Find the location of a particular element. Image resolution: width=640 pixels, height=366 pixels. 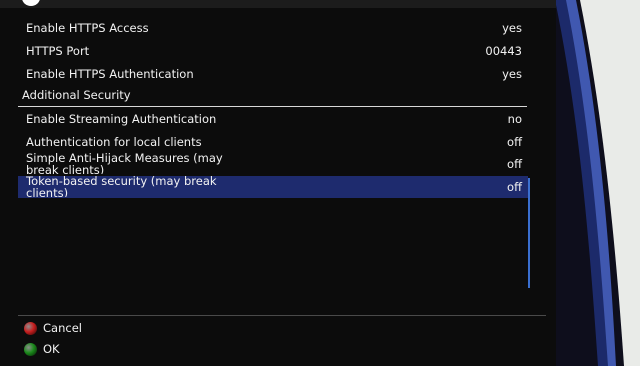

ok-label: OK is located at coordinates (51, 349).